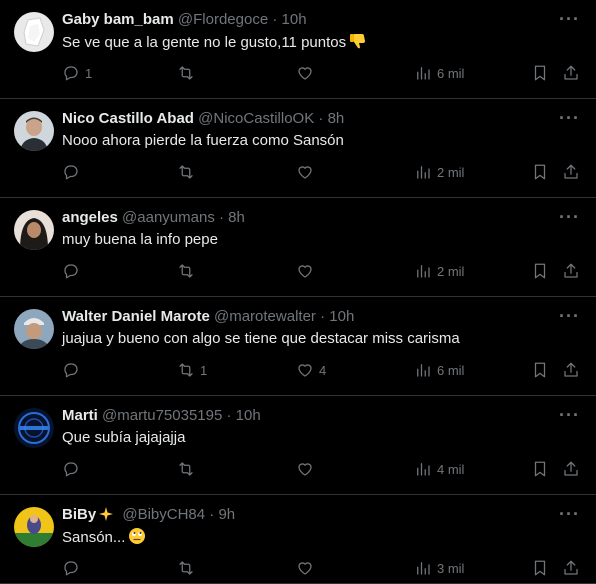 Image resolution: width=596 pixels, height=584 pixels. I want to click on views-count: 4 mil, so click(451, 469).